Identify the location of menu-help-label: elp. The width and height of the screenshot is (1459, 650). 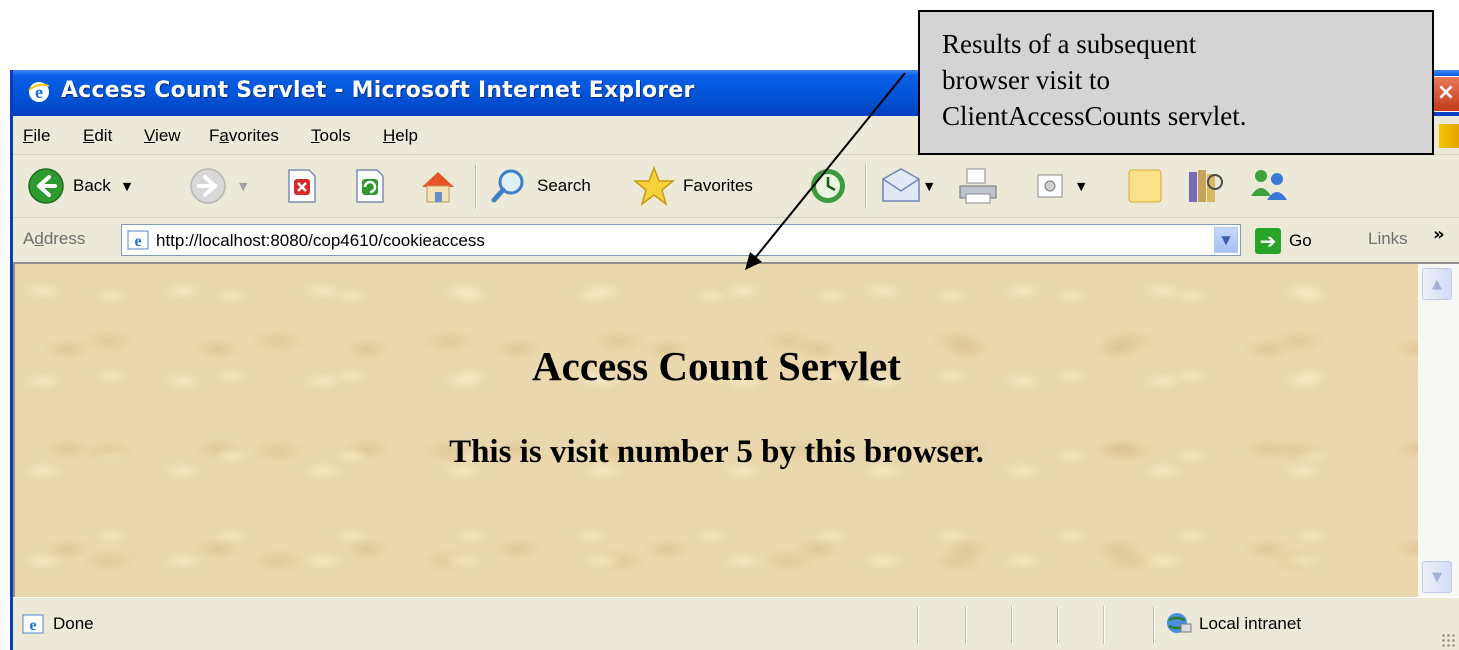
(406, 135).